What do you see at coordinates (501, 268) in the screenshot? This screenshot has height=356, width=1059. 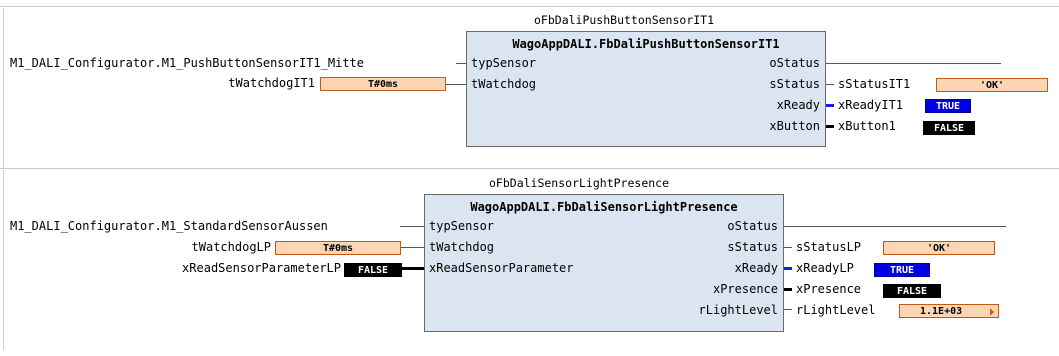 I see `pin-xReadSensorParameter: xReadSensorParameter` at bounding box center [501, 268].